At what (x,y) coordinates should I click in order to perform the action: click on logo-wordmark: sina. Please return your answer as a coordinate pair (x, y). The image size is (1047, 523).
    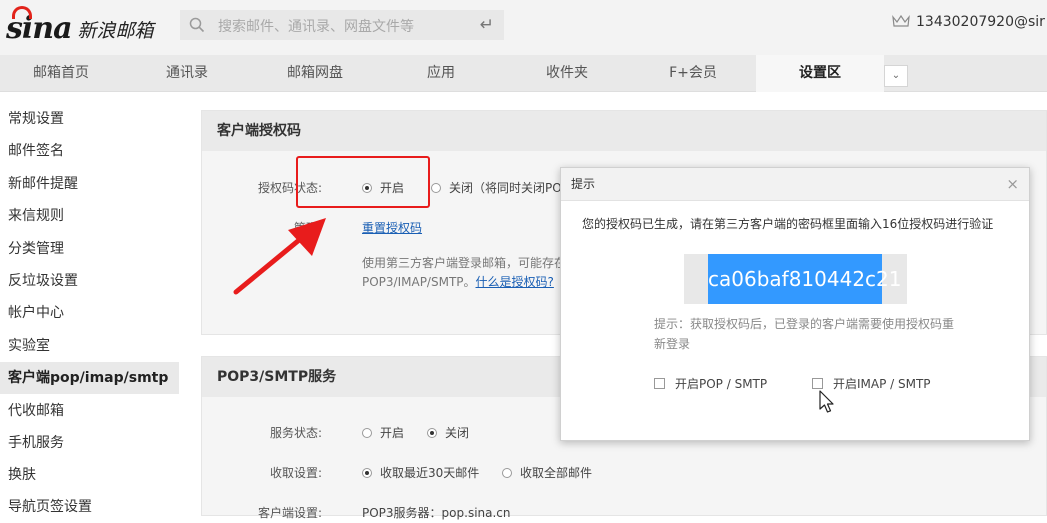
    Looking at the image, I should click on (39, 26).